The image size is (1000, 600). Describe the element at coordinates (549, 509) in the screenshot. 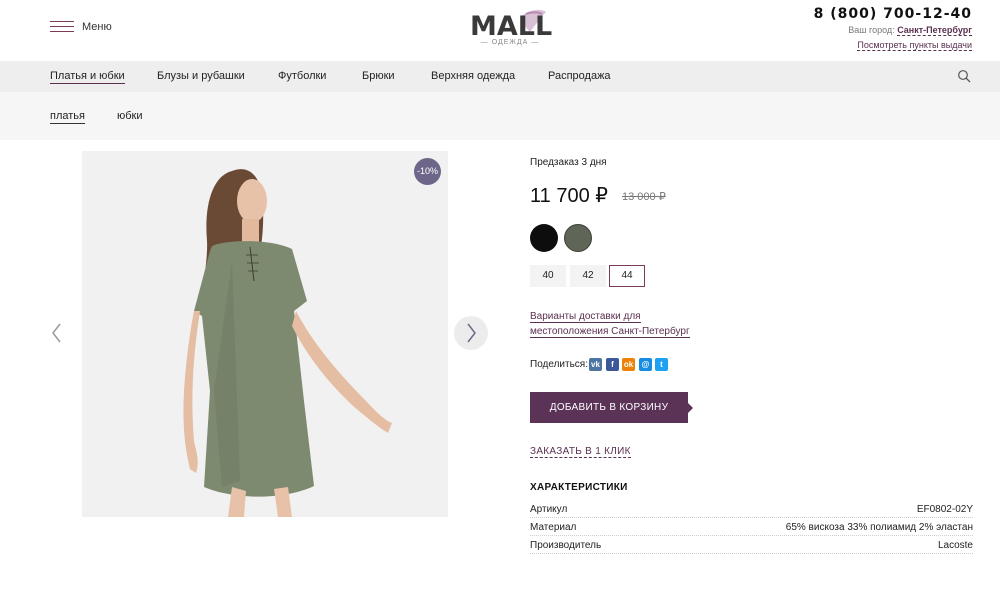

I see `characteristic-key: Артикул` at that location.